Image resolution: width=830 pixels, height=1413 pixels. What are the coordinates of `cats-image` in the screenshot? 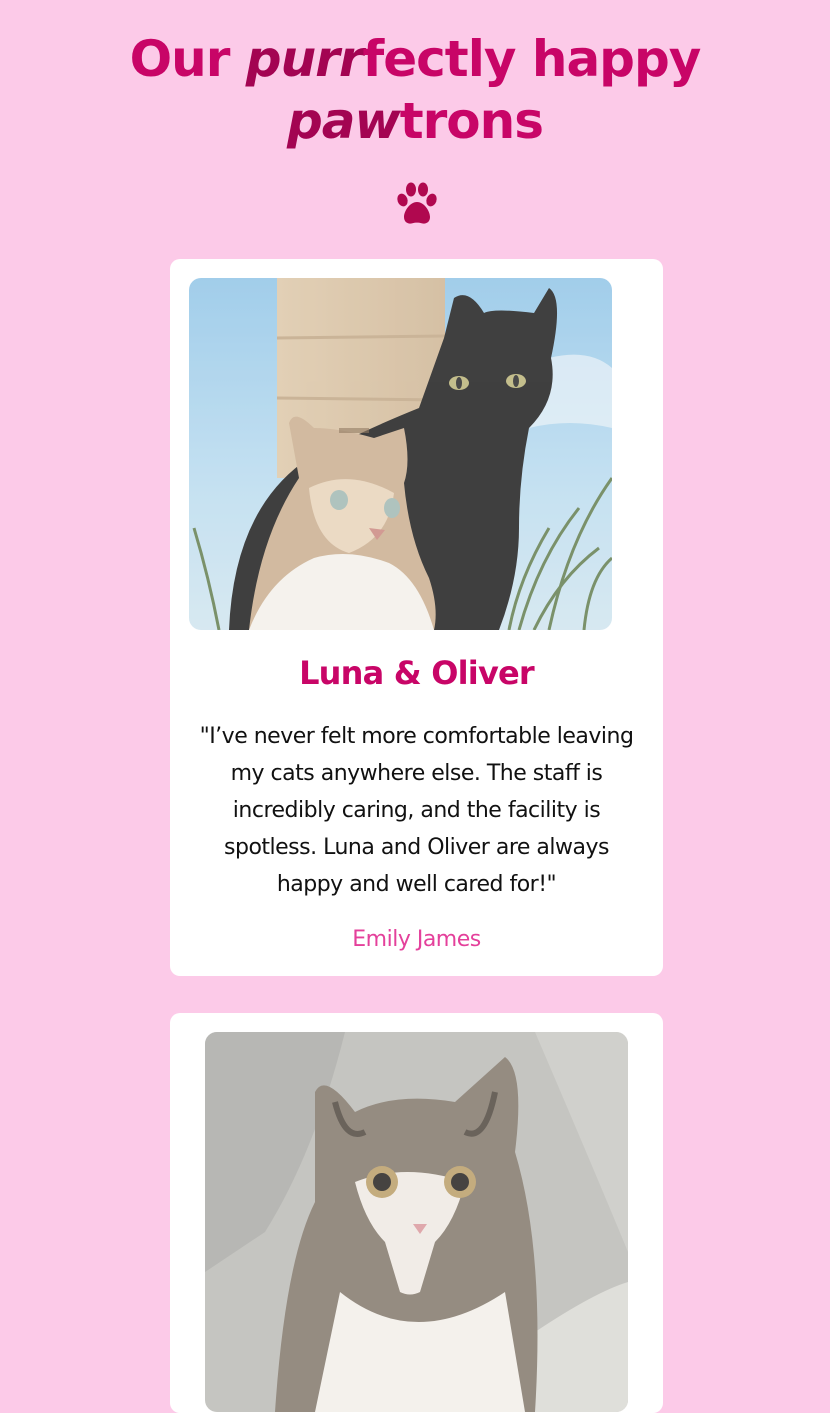 It's located at (400, 454).